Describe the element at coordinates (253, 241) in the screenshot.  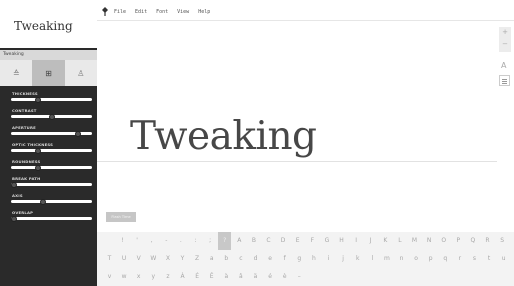
I see `glyph-cell: B` at that location.